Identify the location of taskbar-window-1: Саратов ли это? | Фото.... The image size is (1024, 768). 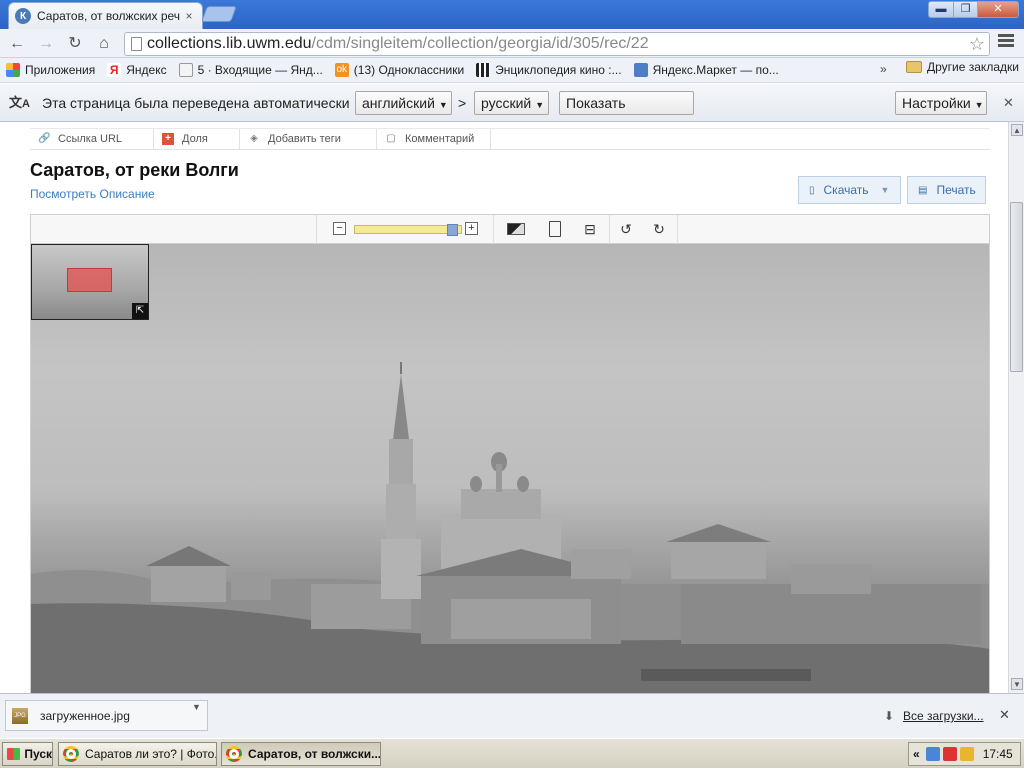
(137, 754).